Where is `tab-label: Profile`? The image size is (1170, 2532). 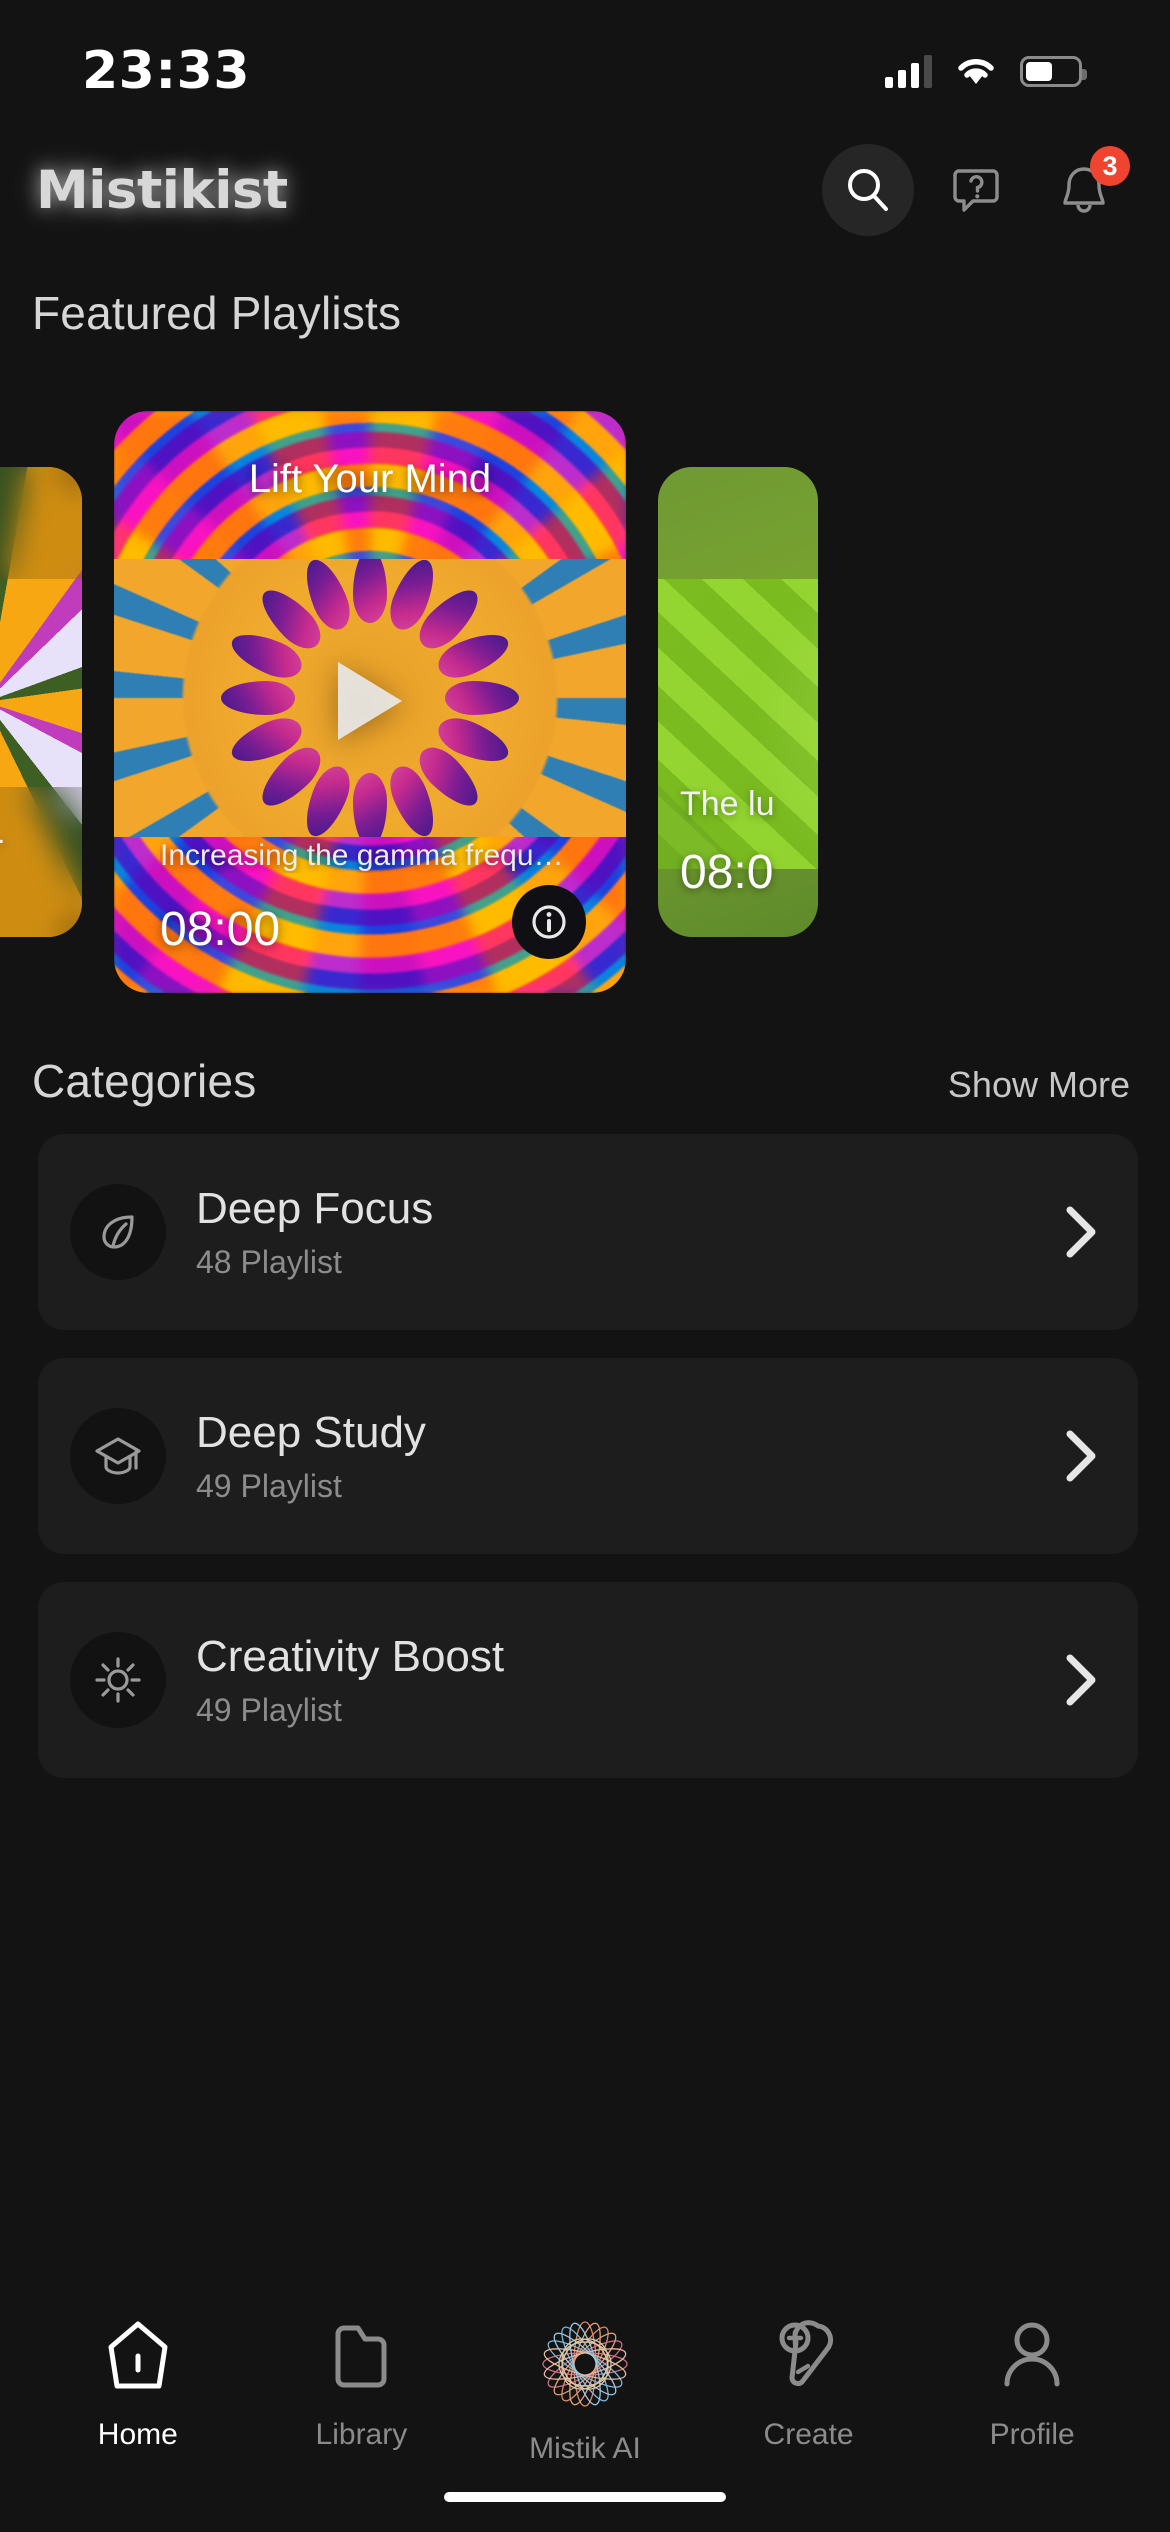 tab-label: Profile is located at coordinates (1032, 2434).